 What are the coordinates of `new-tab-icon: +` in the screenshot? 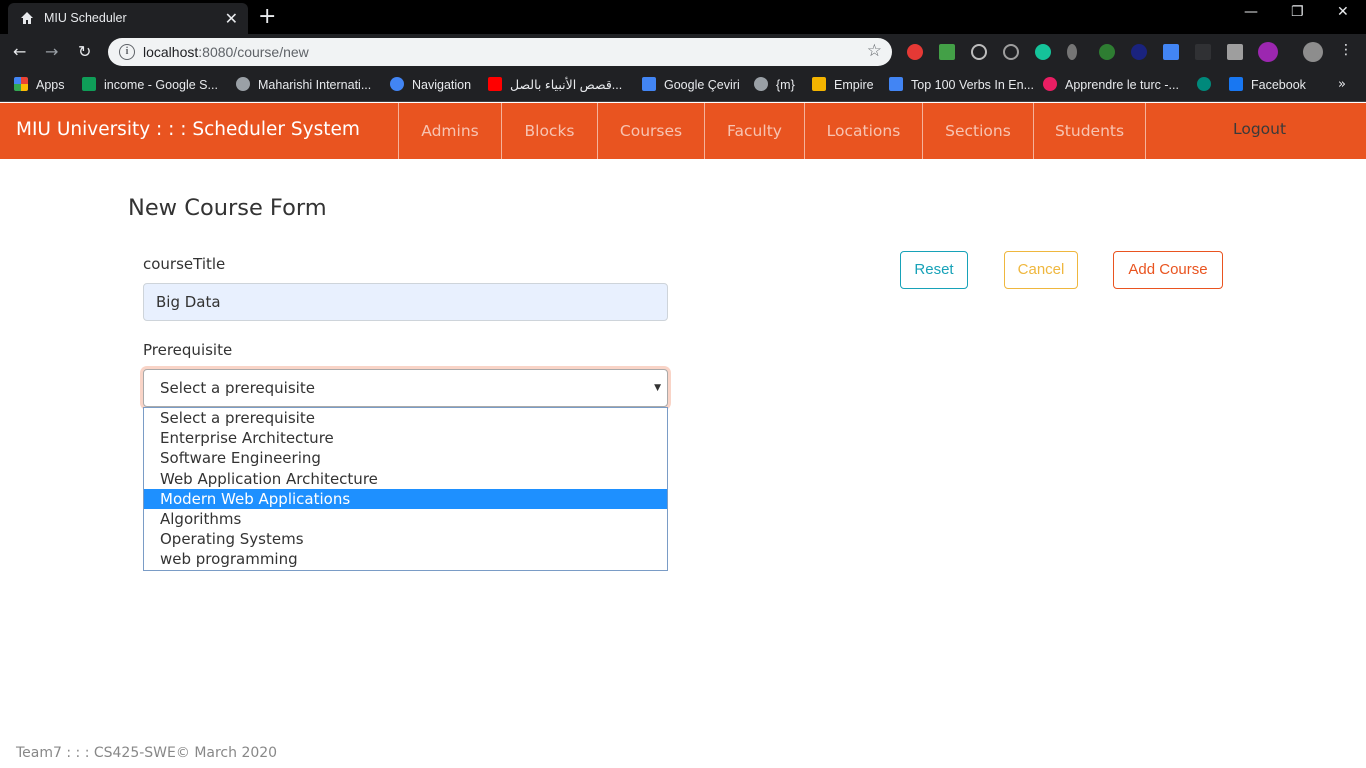 It's located at (267, 16).